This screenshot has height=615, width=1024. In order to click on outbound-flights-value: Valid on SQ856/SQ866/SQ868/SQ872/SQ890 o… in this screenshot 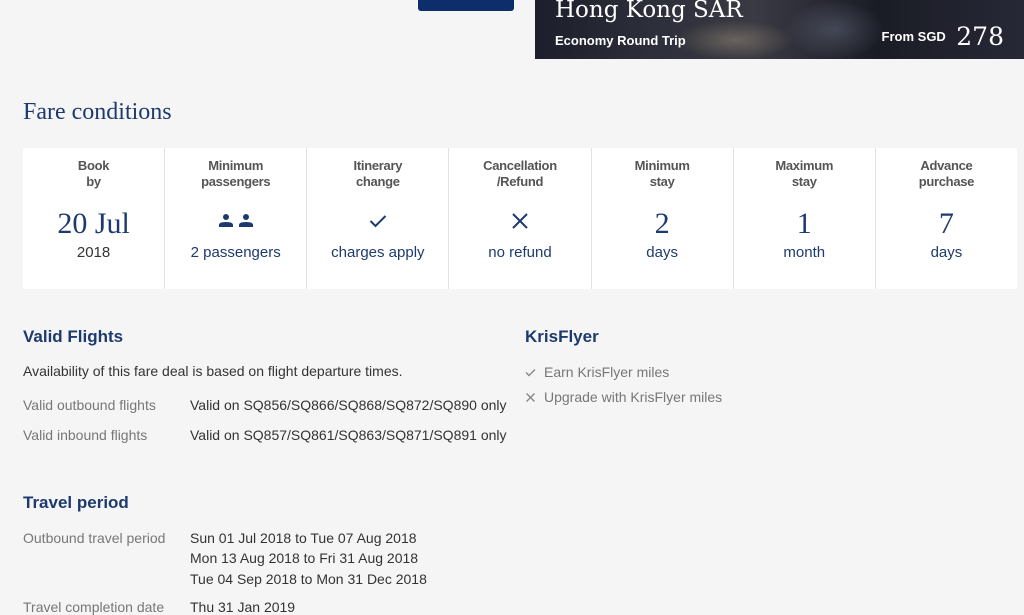, I will do `click(348, 405)`.